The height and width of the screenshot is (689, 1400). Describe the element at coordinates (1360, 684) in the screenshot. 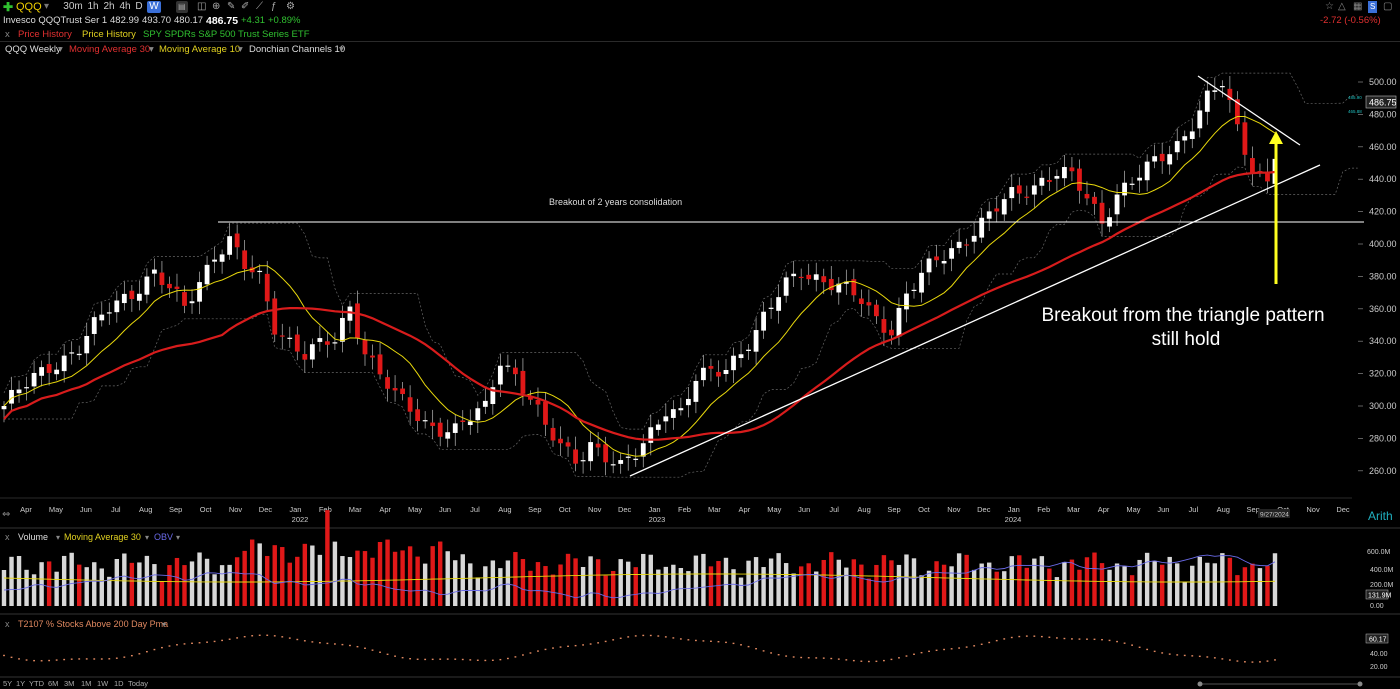

I see `scroll-handle-right` at that location.